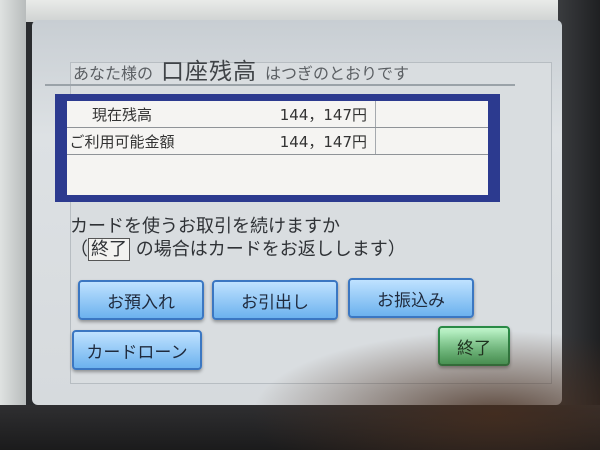  What do you see at coordinates (300, 11) in the screenshot?
I see `atm-bezel-top` at bounding box center [300, 11].